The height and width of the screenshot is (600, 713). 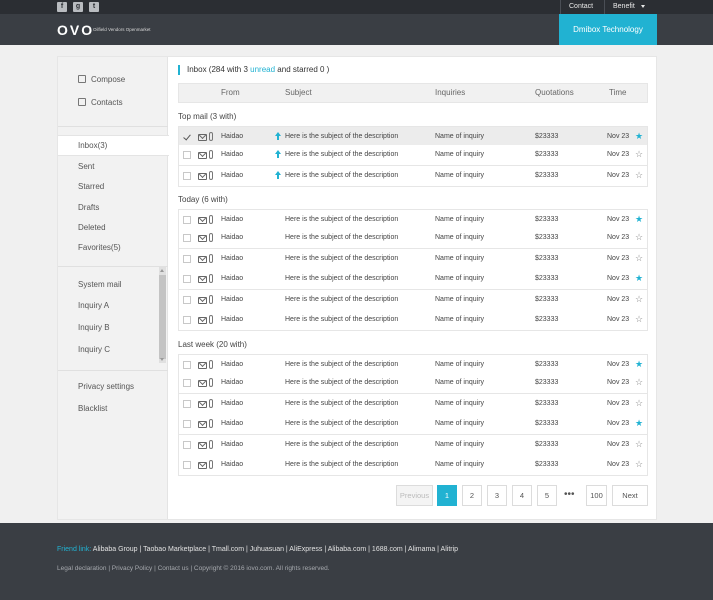 What do you see at coordinates (497, 495) in the screenshot?
I see `page-button-3: 3` at bounding box center [497, 495].